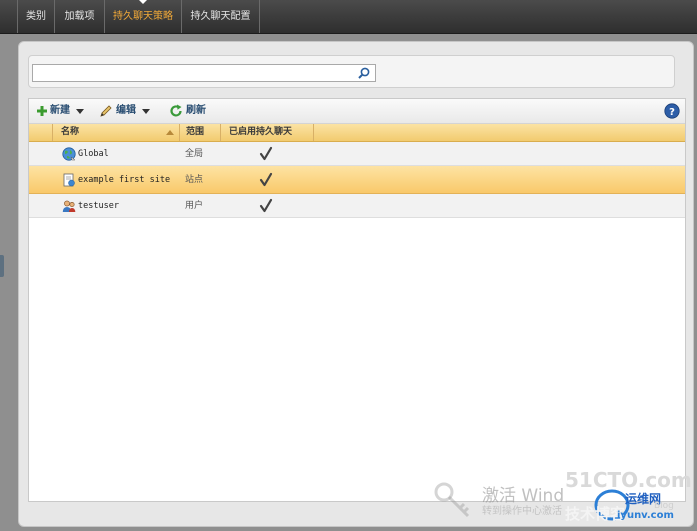 The height and width of the screenshot is (531, 697). What do you see at coordinates (195, 132) in the screenshot?
I see `column-header-scope-label: 范围` at bounding box center [195, 132].